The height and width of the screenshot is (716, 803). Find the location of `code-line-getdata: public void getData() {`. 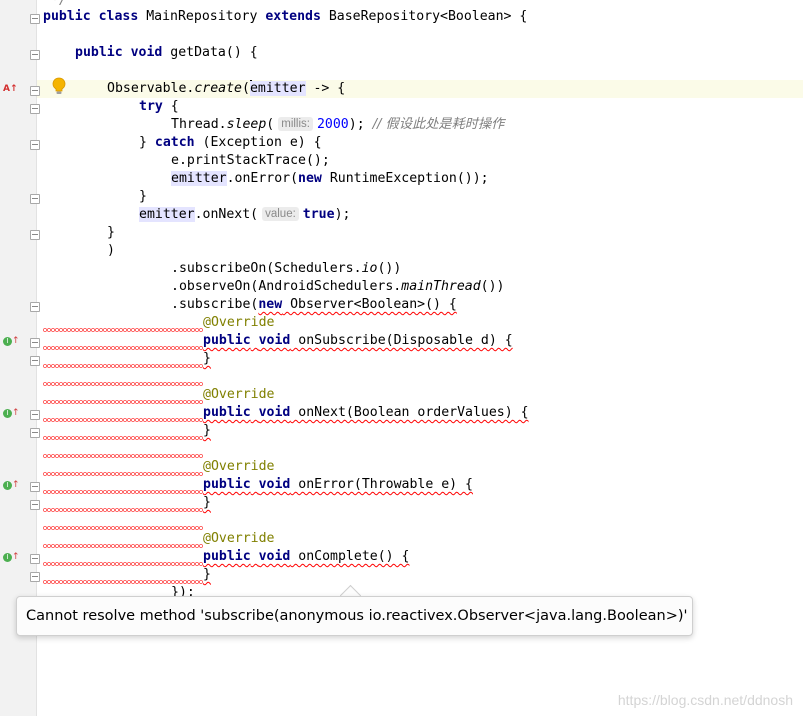

code-line-getdata: public void getData() { is located at coordinates (150, 53).